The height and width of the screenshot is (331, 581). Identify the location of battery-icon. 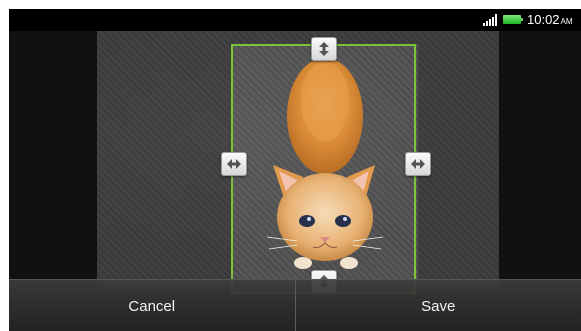
(513, 19).